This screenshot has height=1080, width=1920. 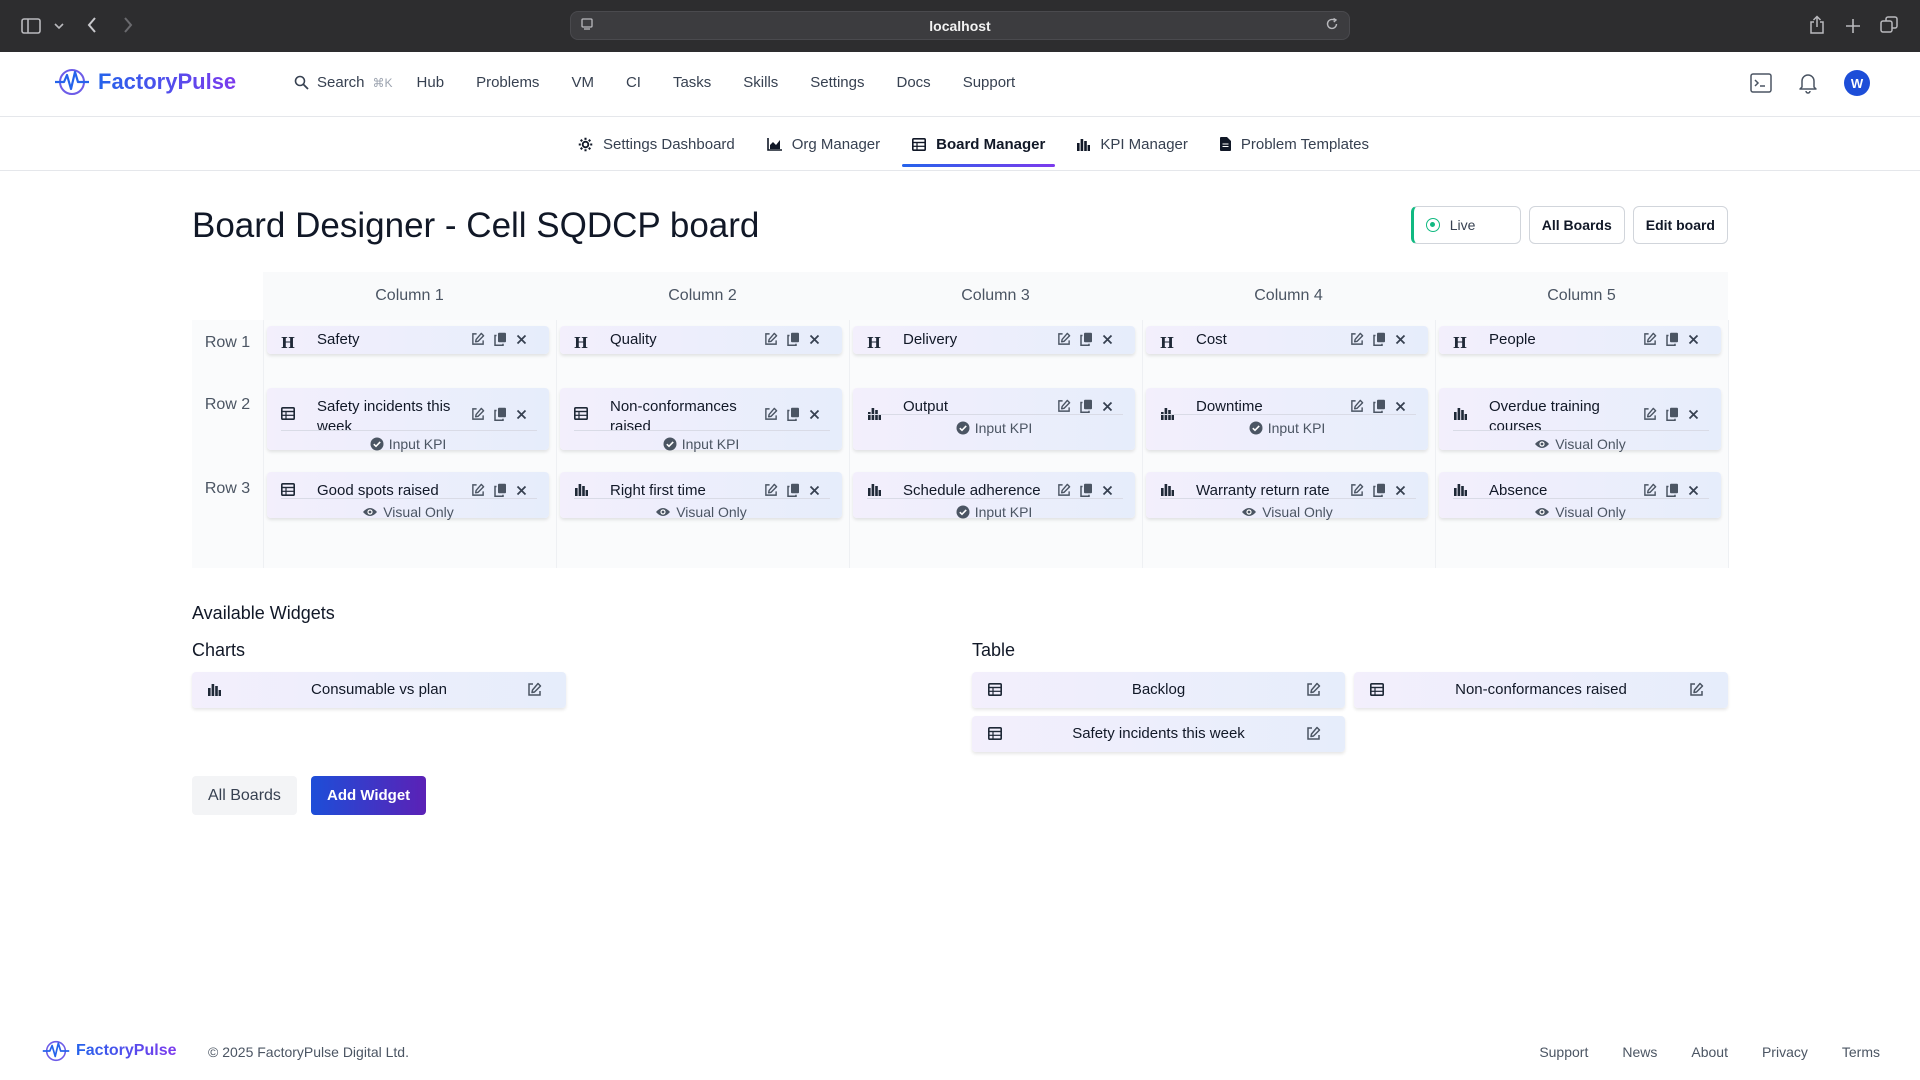 I want to click on available-widget: Backlog, so click(x=1158, y=690).